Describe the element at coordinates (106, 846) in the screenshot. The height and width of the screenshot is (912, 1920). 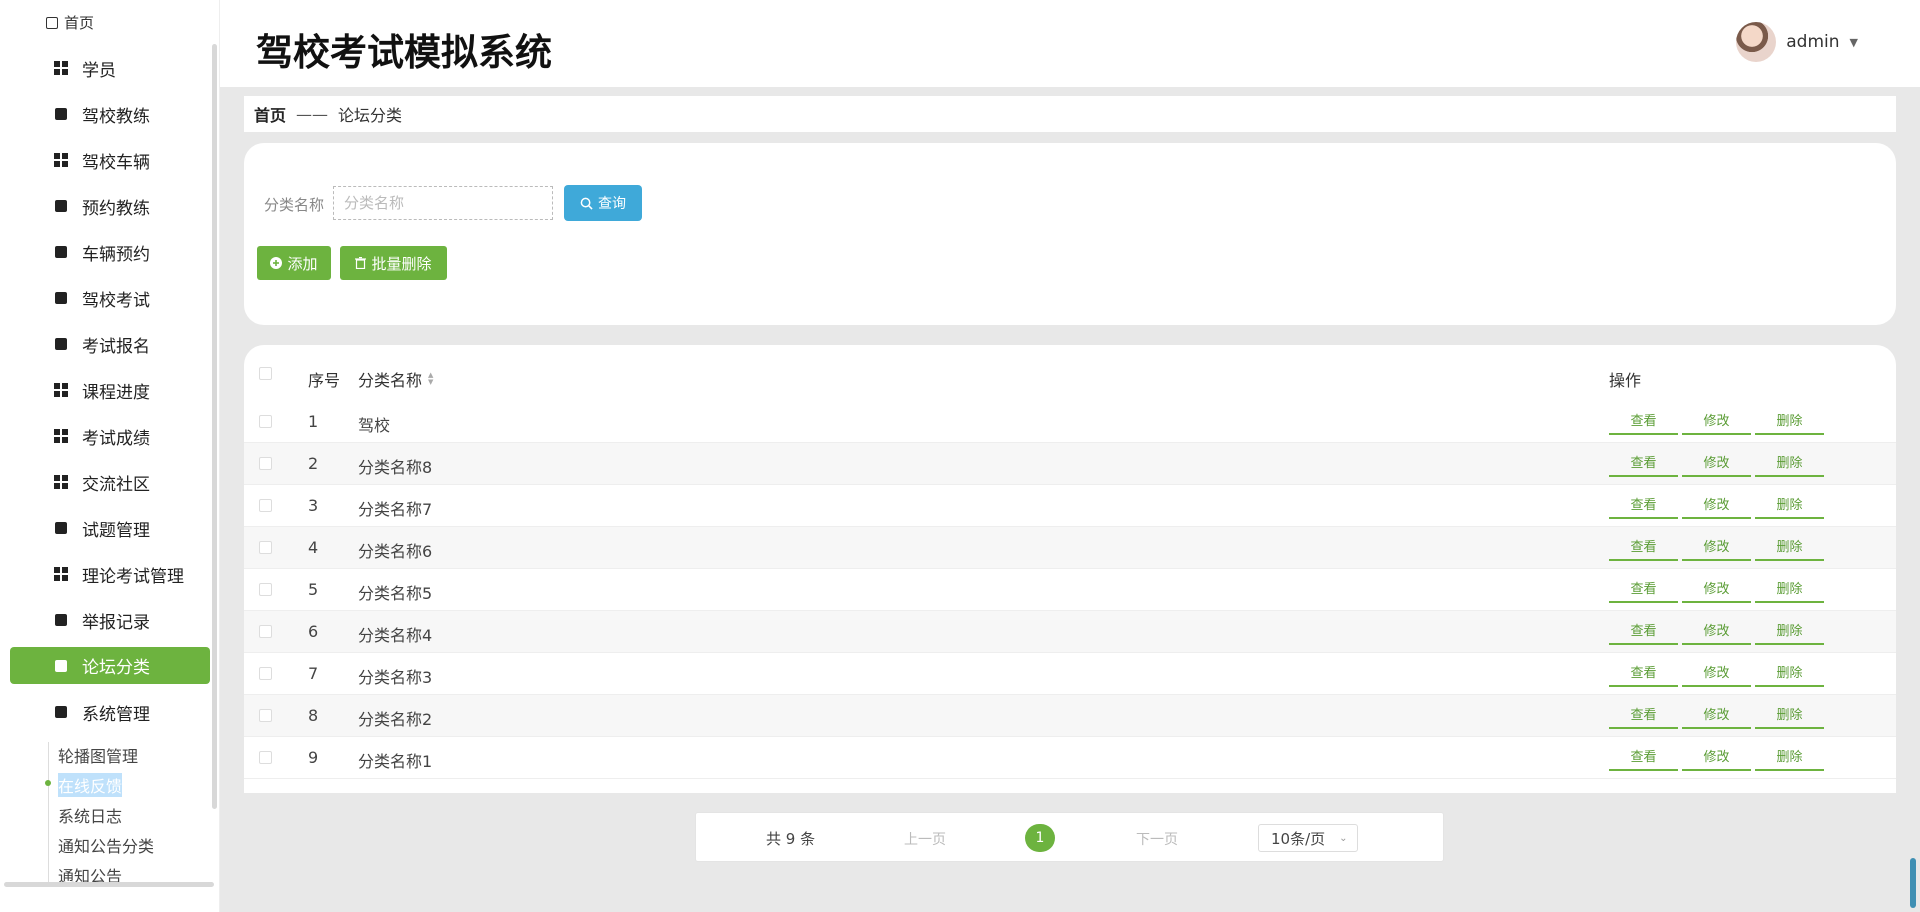
I see `submenu-item-label: 通知公告分类` at that location.